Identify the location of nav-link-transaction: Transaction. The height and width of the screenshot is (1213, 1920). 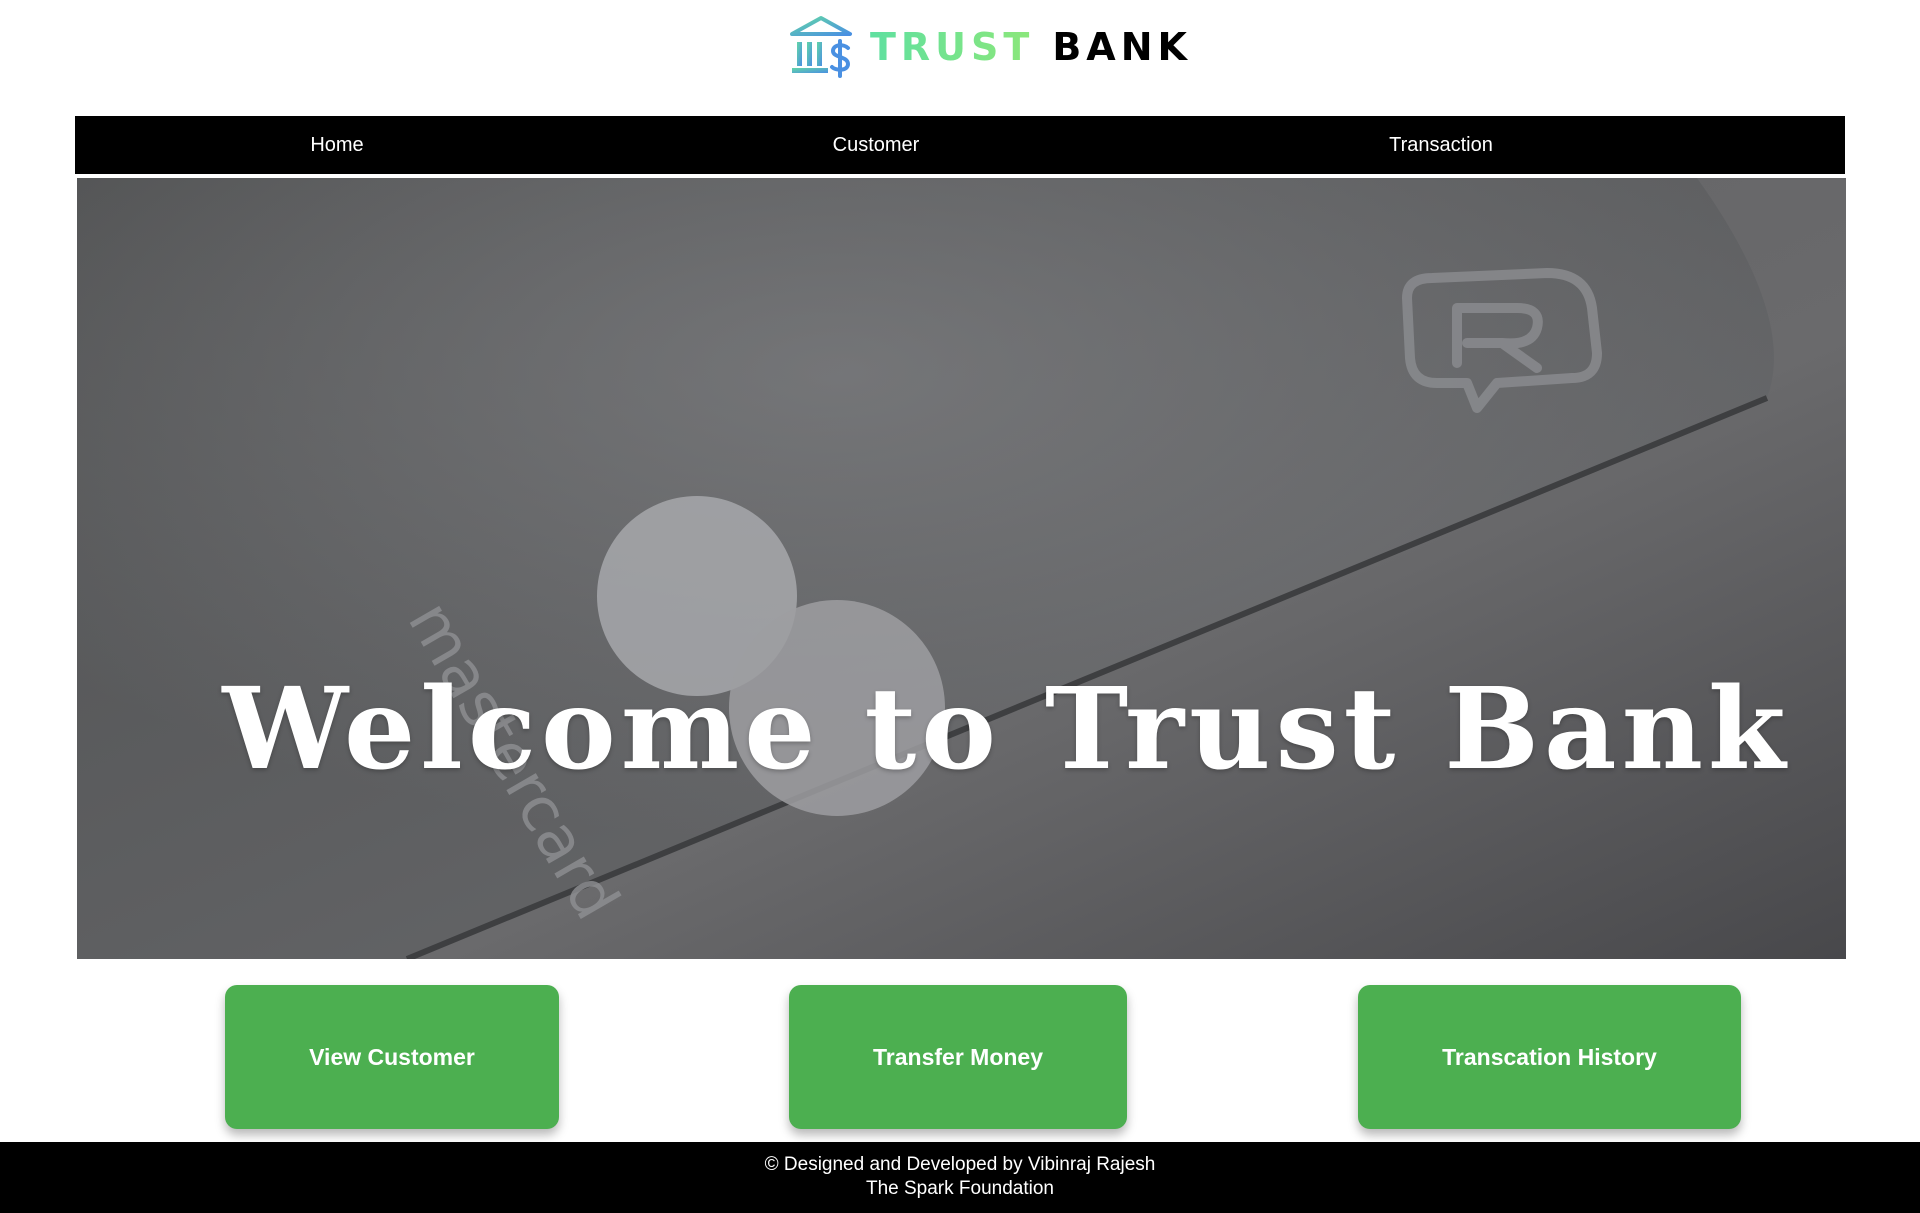
(1441, 145).